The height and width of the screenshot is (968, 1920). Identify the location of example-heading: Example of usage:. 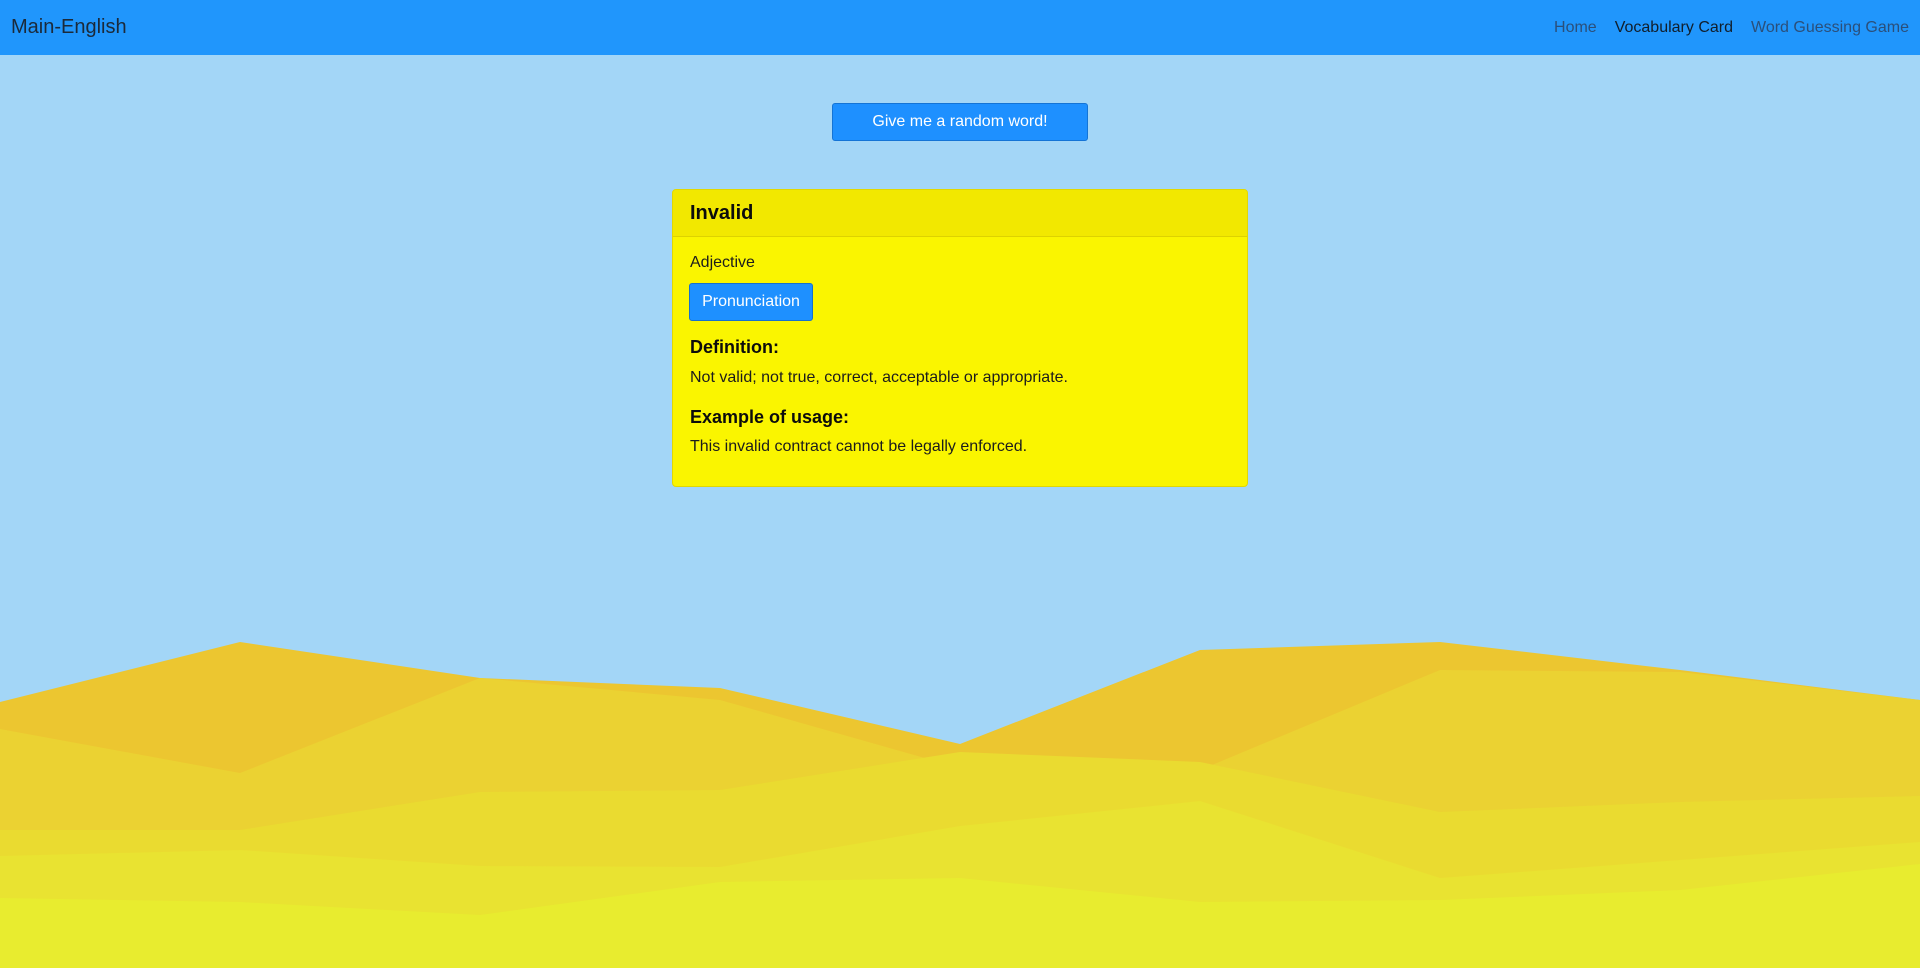
(770, 417).